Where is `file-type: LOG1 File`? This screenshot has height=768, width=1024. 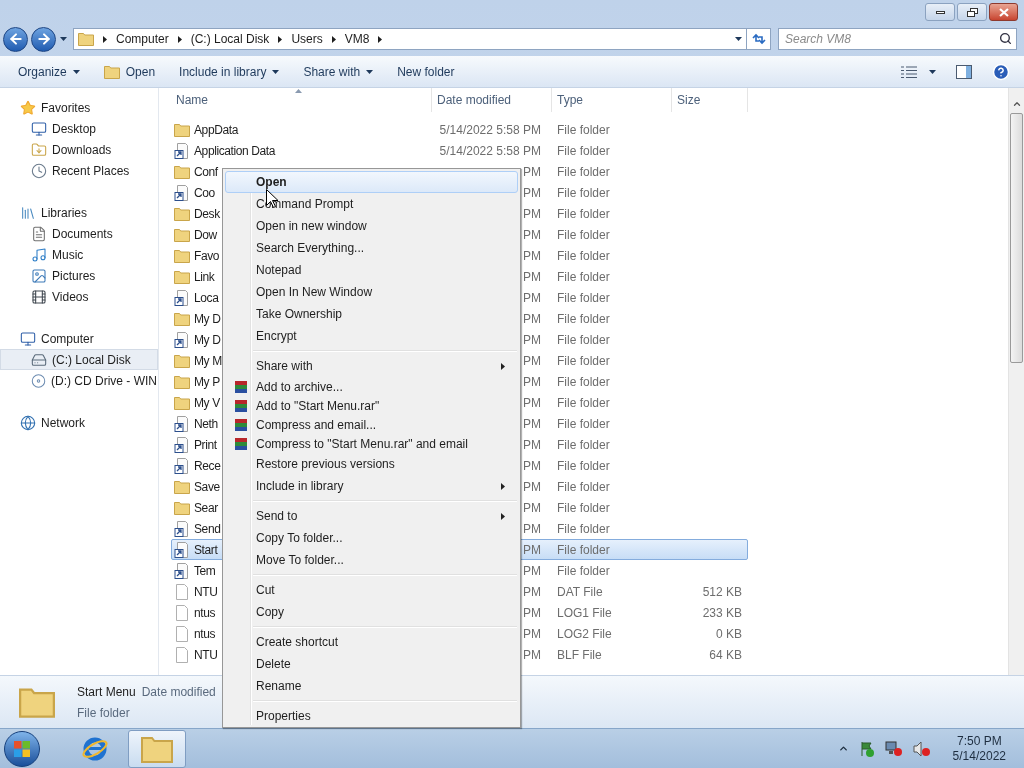
file-type: LOG1 File is located at coordinates (584, 612).